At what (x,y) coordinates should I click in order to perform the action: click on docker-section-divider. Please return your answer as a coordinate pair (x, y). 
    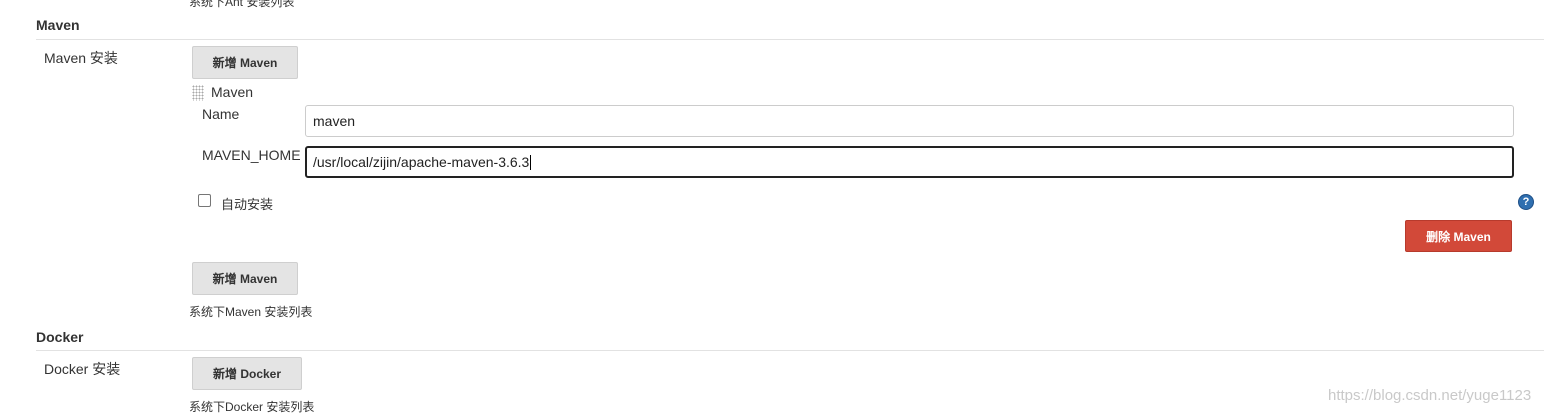
    Looking at the image, I should click on (790, 350).